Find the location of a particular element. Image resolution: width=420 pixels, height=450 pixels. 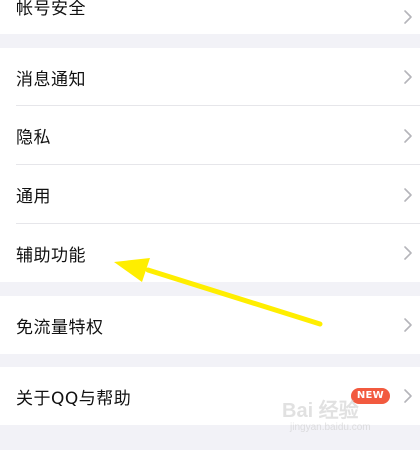

row-free-data-label: 免流量特权 is located at coordinates (60, 327).